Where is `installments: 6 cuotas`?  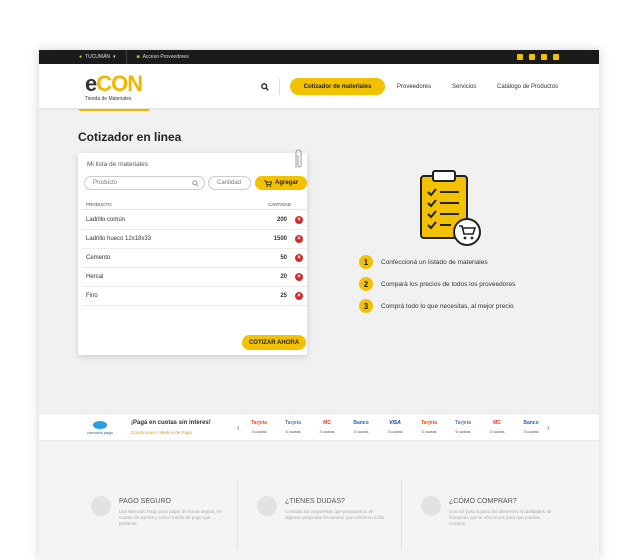
installments: 6 cuotas is located at coordinates (463, 431).